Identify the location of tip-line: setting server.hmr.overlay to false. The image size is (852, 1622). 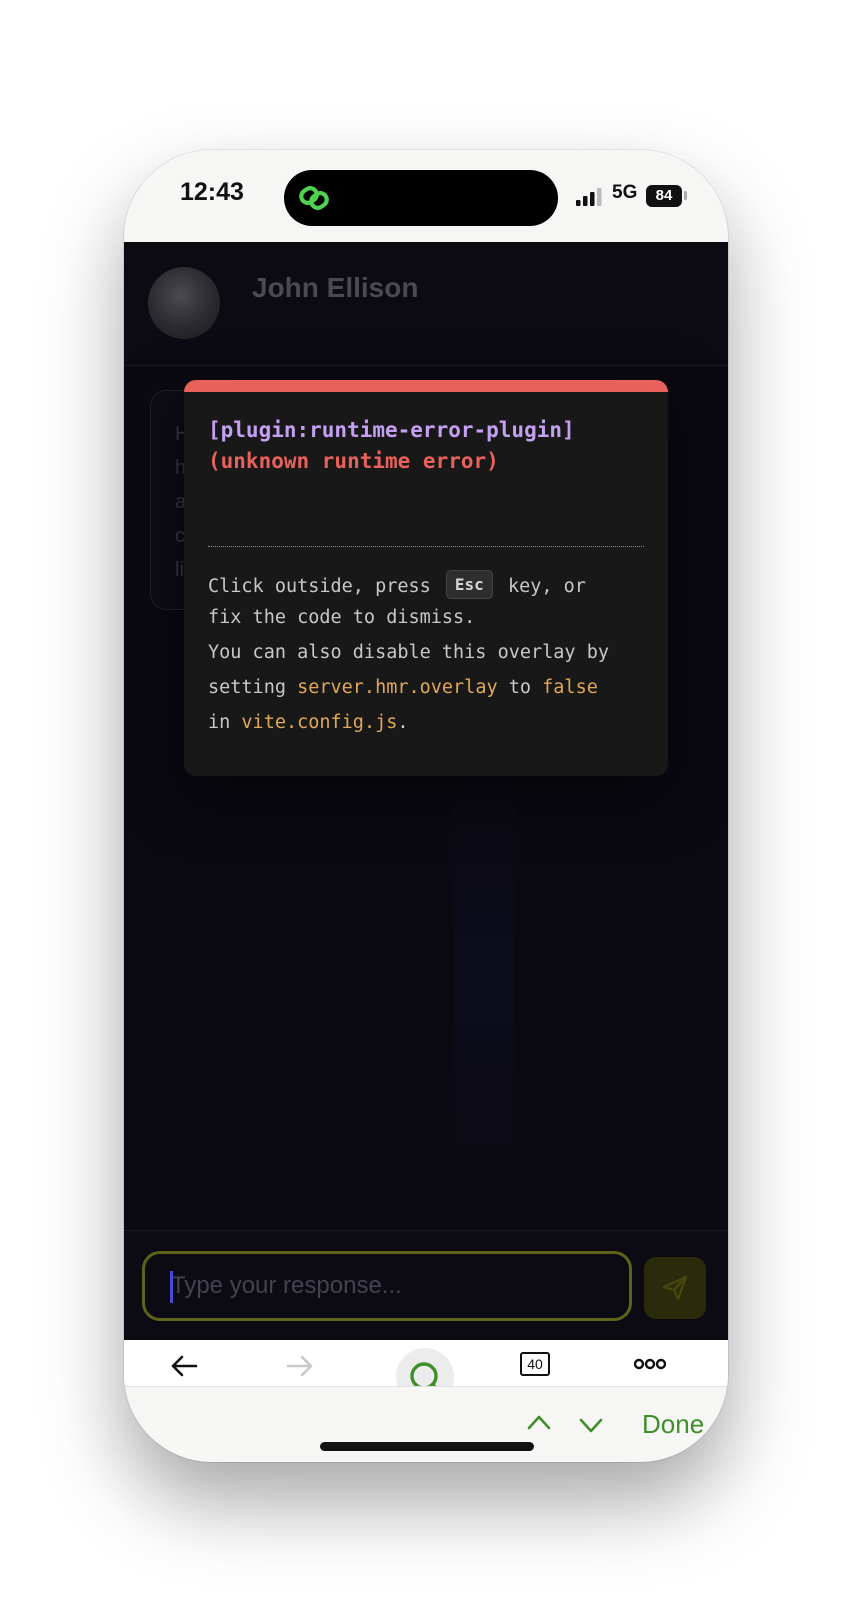
(403, 687).